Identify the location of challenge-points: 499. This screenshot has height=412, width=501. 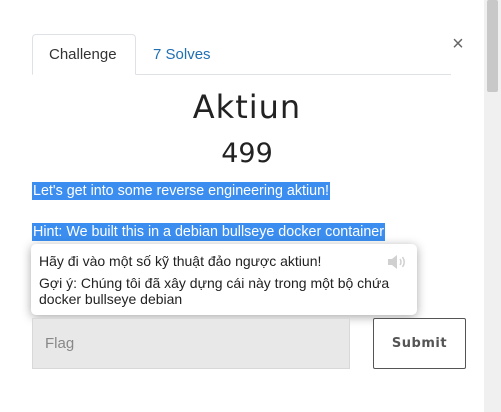
(247, 153).